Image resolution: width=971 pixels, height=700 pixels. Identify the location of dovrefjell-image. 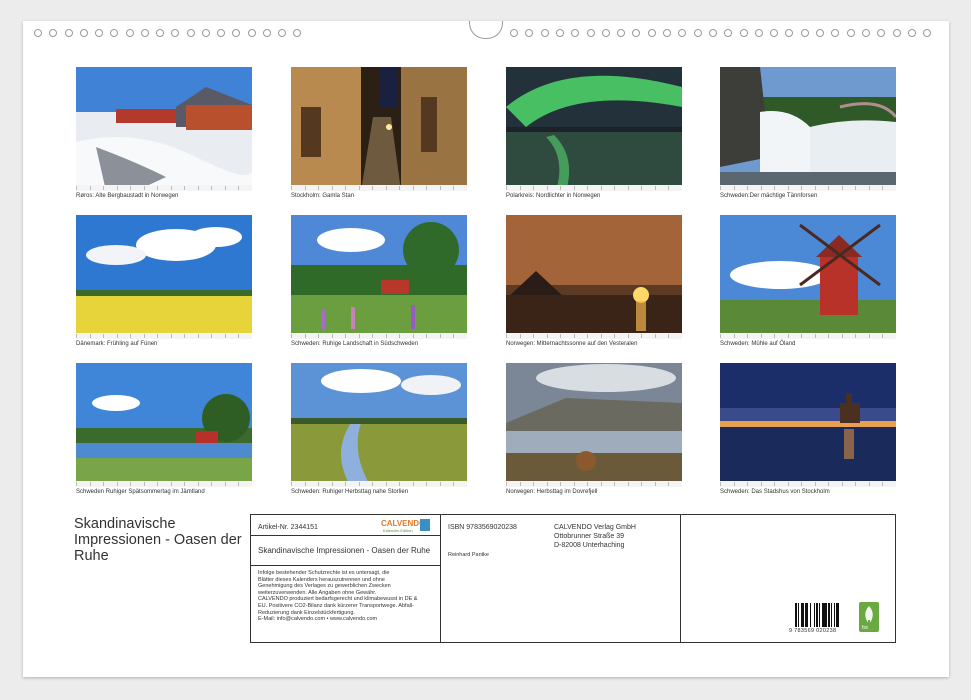
(594, 425).